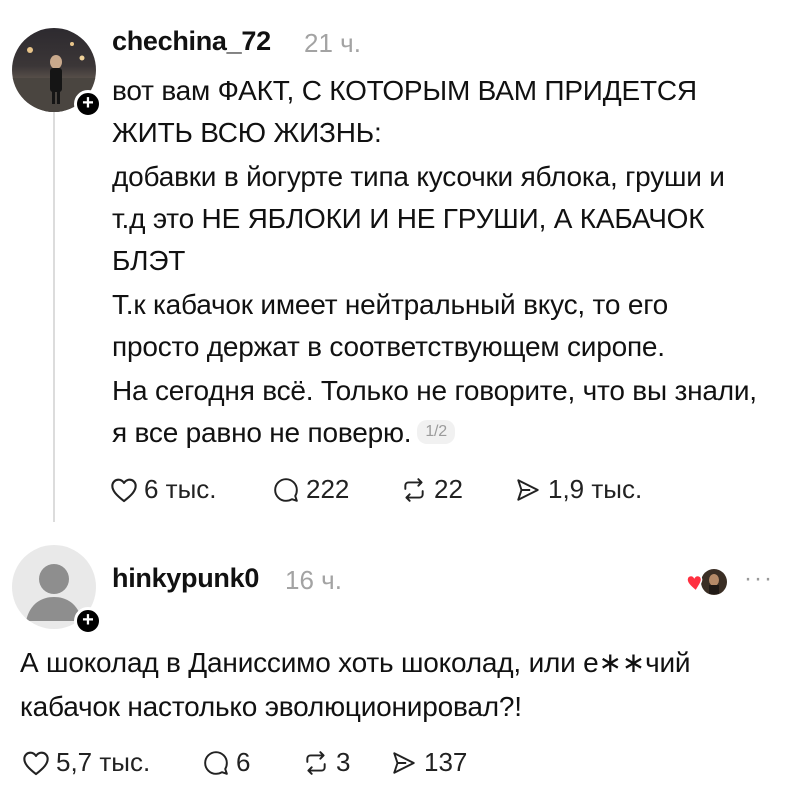 This screenshot has height=800, width=796. I want to click on post-time: 16 ч., so click(313, 580).